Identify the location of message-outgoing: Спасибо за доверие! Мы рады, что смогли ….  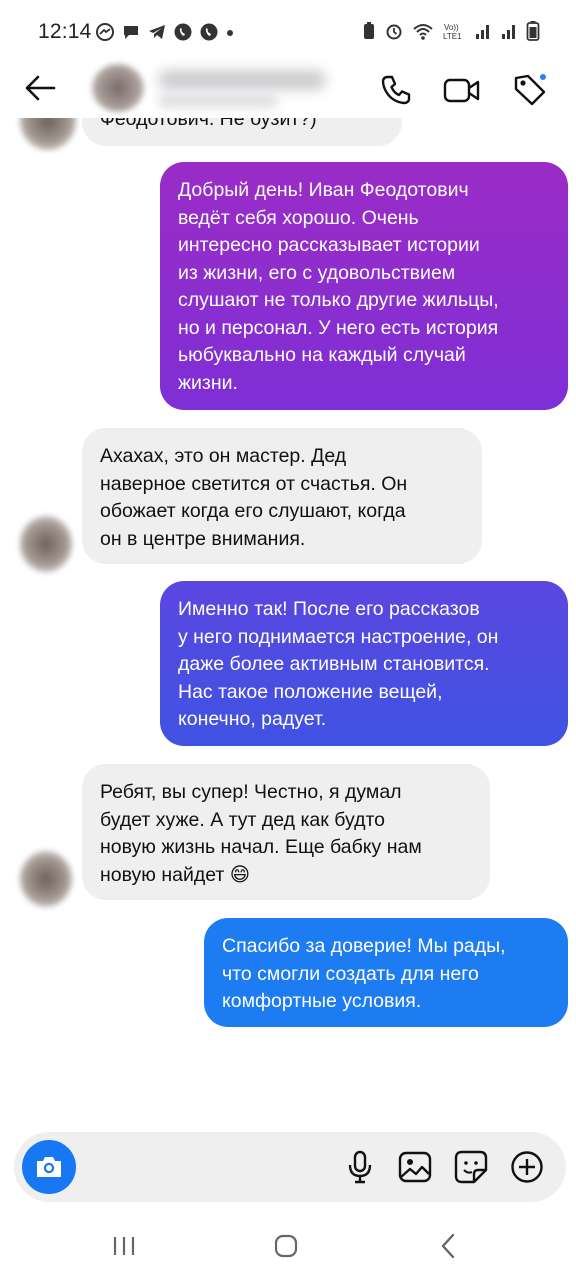
(386, 972).